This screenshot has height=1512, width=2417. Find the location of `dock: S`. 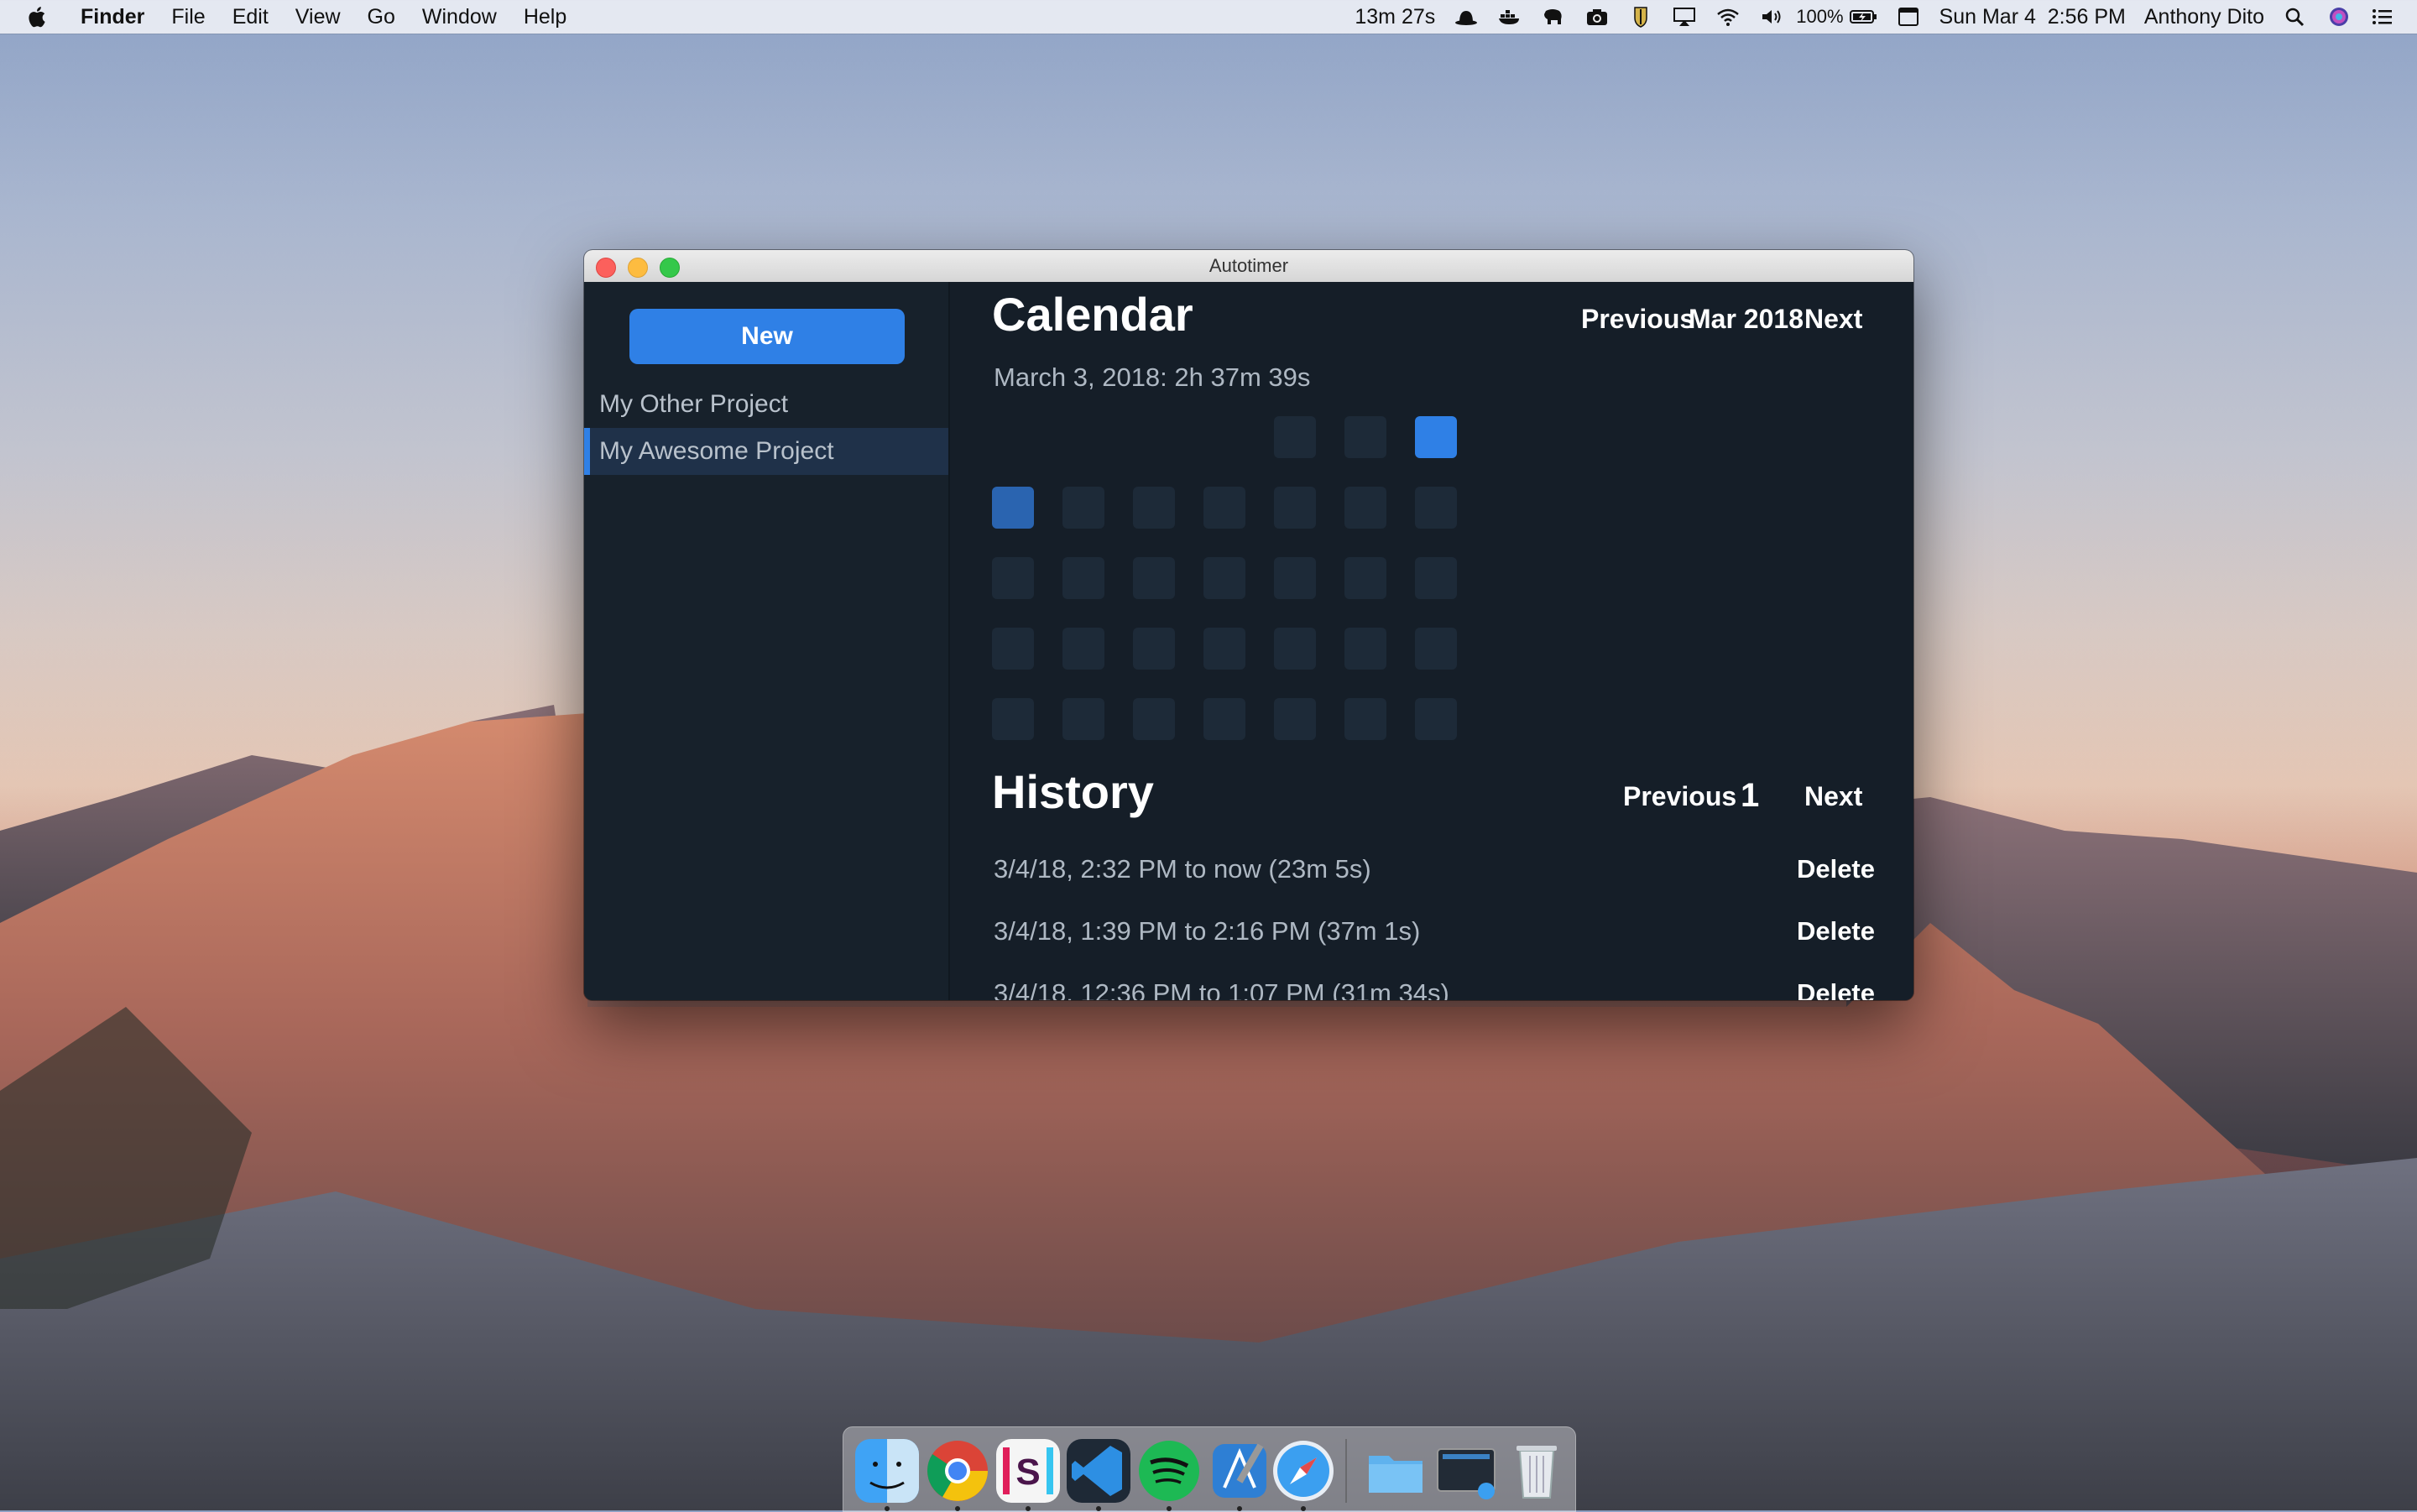

dock: S is located at coordinates (1209, 1469).